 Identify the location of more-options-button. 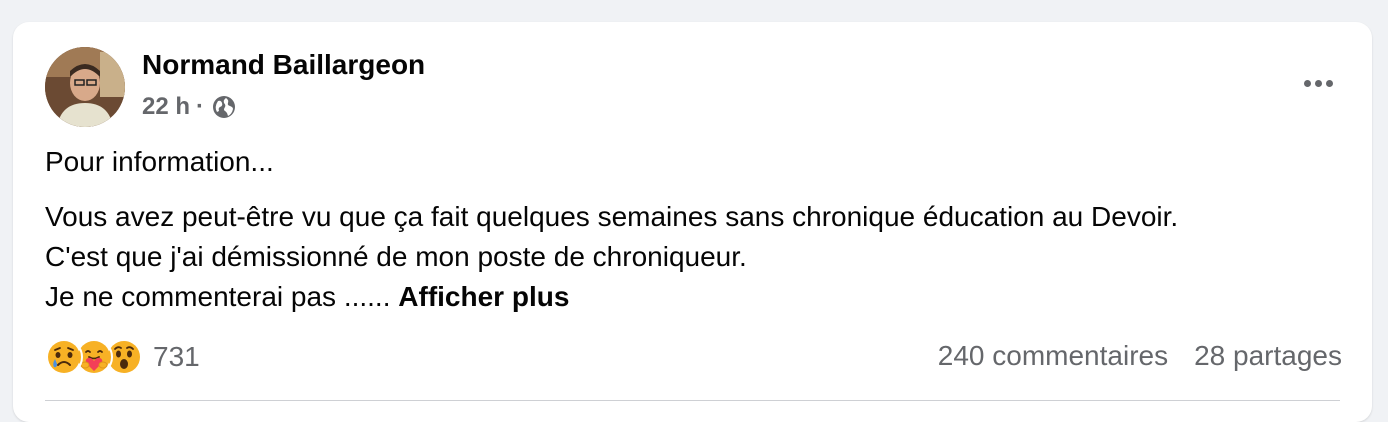
(1318, 83).